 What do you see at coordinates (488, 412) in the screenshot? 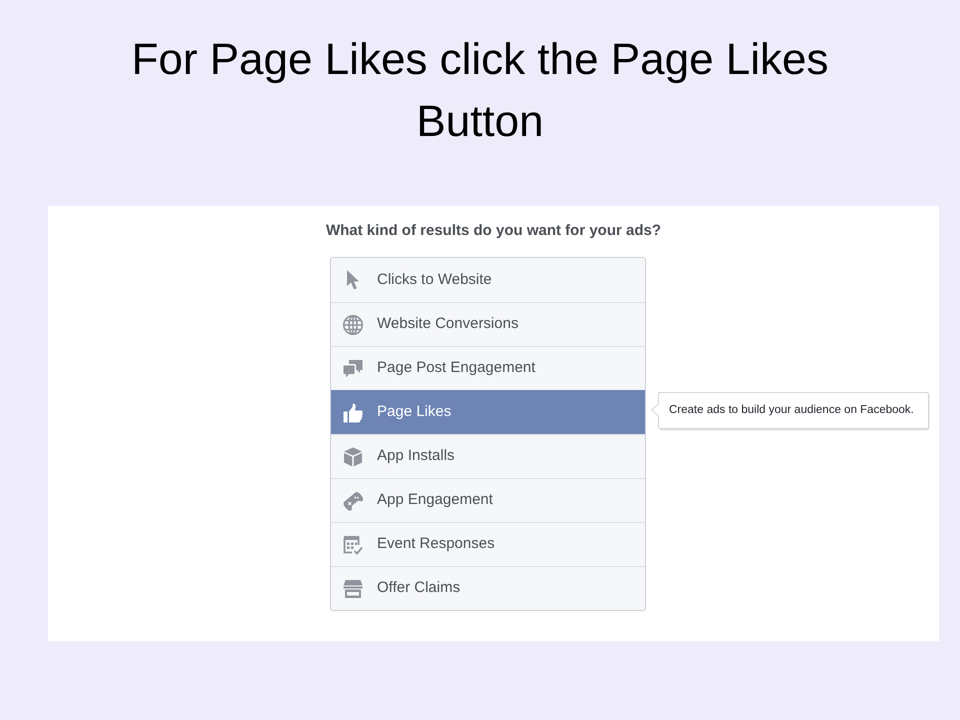
I see `result-option: Page Likes` at bounding box center [488, 412].